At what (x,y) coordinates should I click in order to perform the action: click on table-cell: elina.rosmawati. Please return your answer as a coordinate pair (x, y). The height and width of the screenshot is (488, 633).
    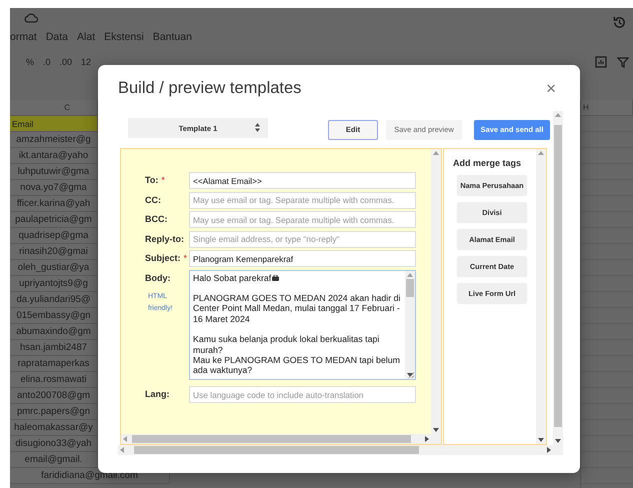
    Looking at the image, I should click on (54, 380).